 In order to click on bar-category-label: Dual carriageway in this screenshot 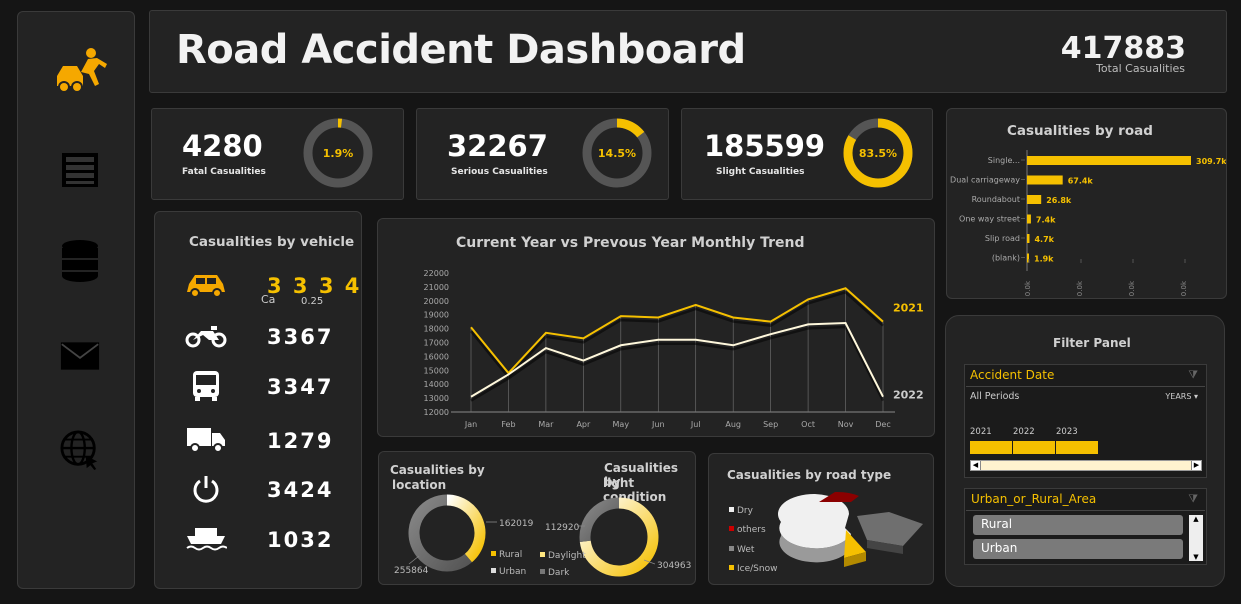, I will do `click(985, 180)`.